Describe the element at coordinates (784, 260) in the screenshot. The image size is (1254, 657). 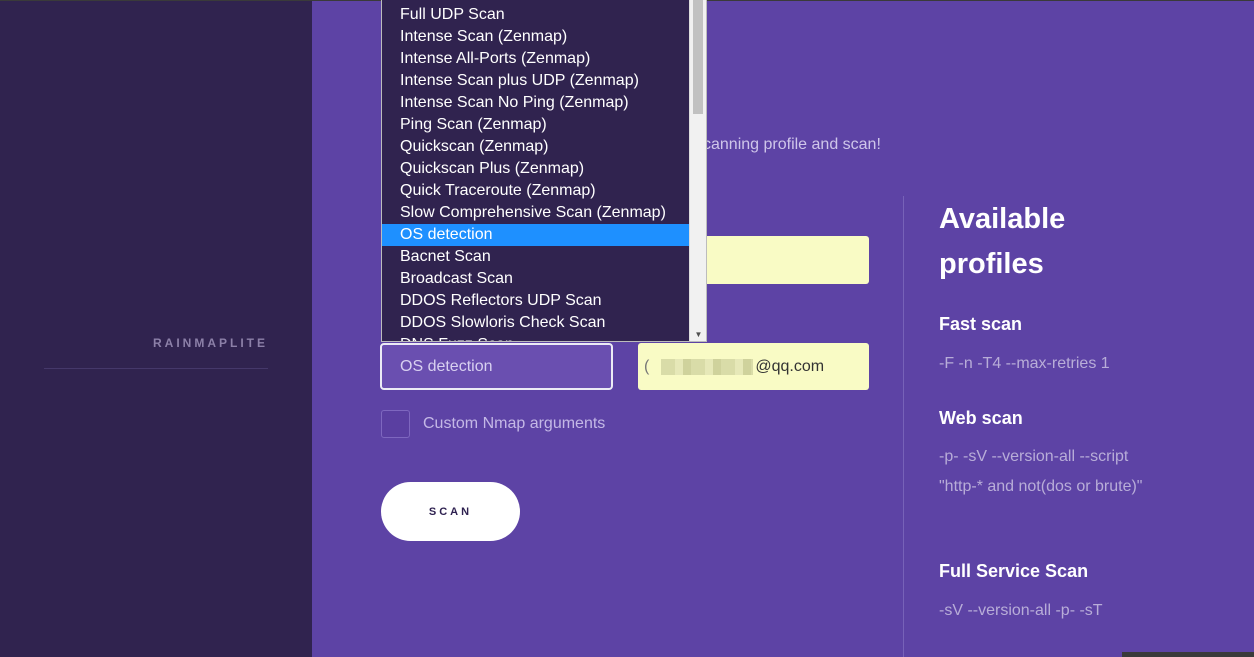
I see `targets-input` at that location.